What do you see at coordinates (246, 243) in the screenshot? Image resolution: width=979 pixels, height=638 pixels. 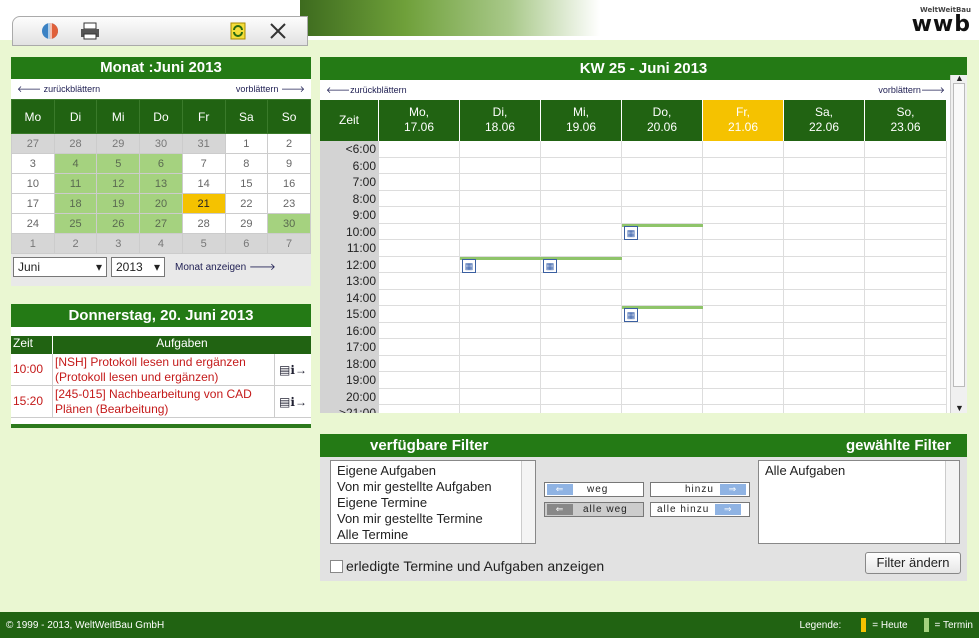 I see `calendar-day: 6` at bounding box center [246, 243].